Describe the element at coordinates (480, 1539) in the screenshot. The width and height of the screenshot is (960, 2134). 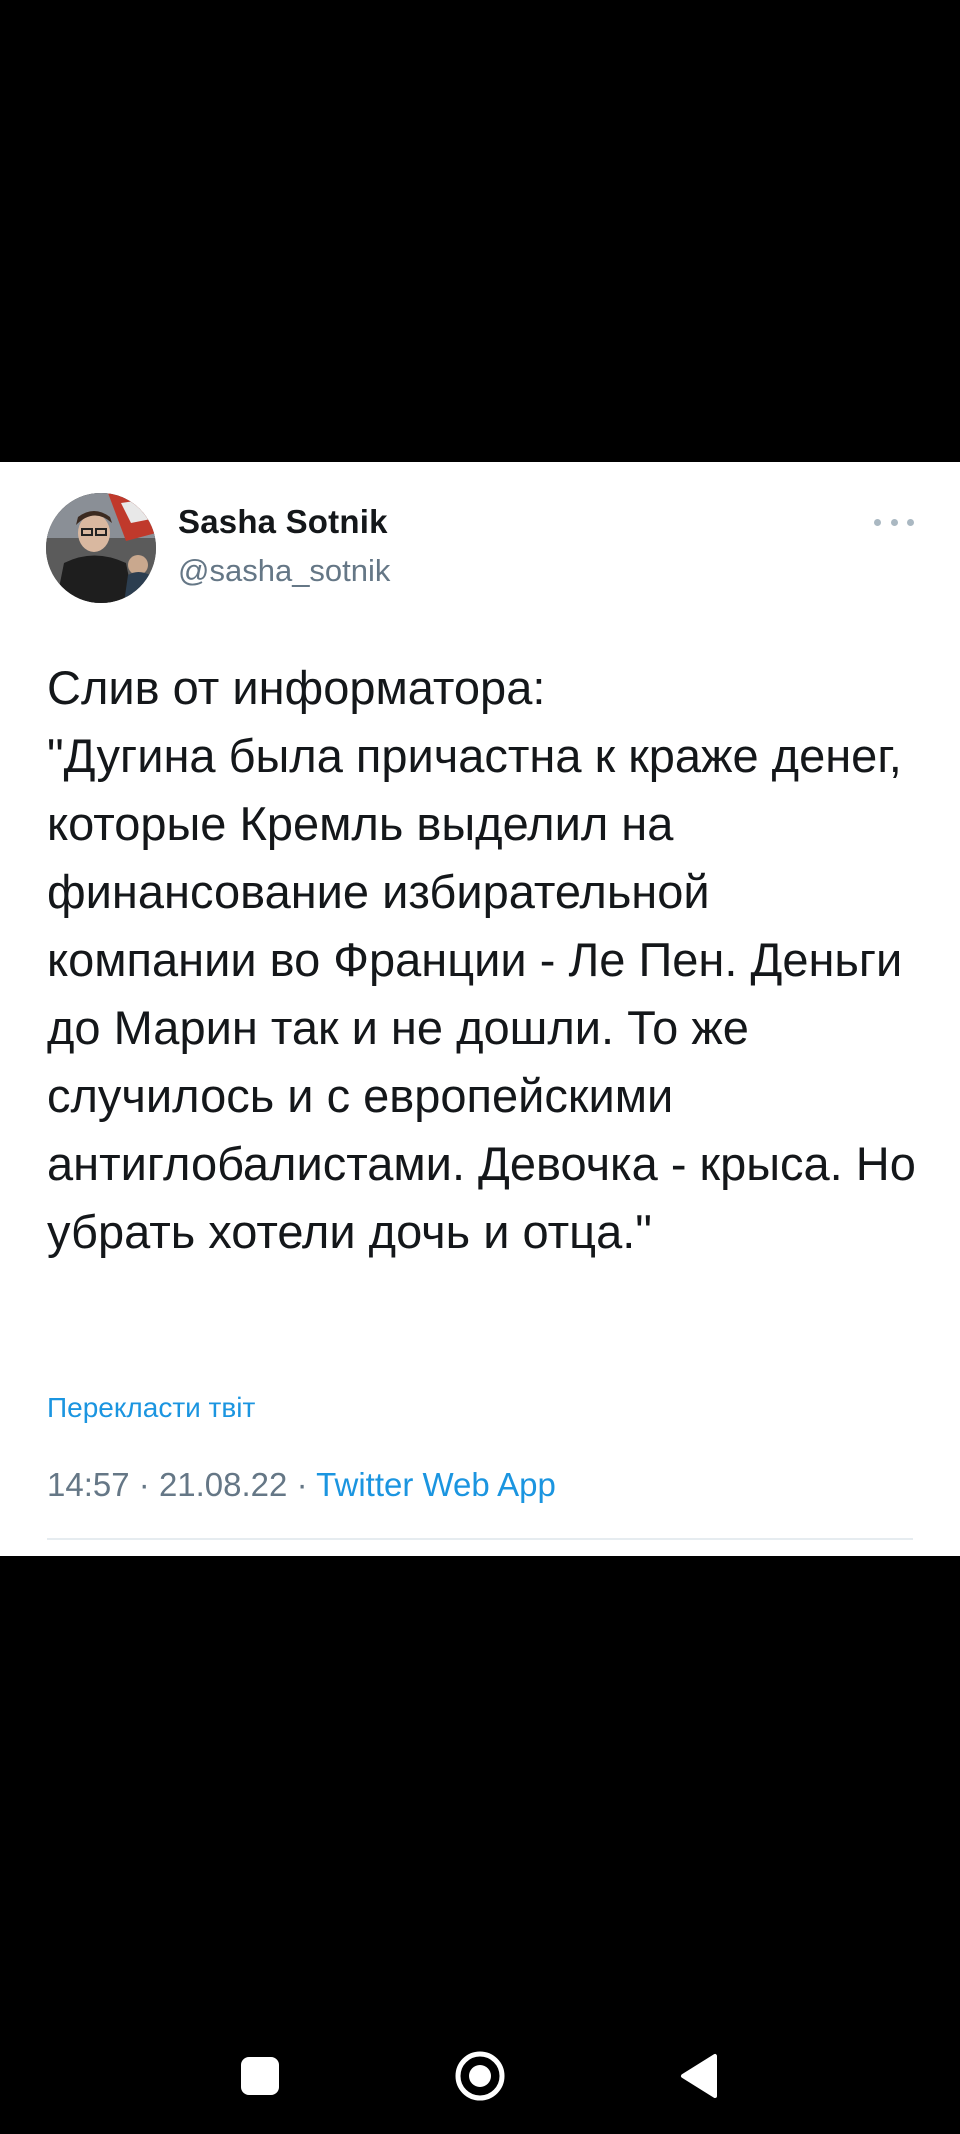
I see `divider` at that location.